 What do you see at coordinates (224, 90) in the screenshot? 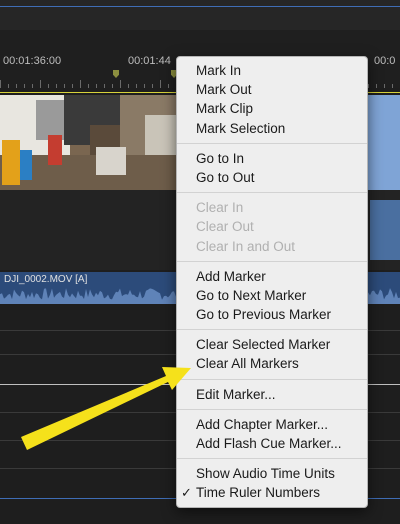
I see `menu-item-label: Mark Out` at bounding box center [224, 90].